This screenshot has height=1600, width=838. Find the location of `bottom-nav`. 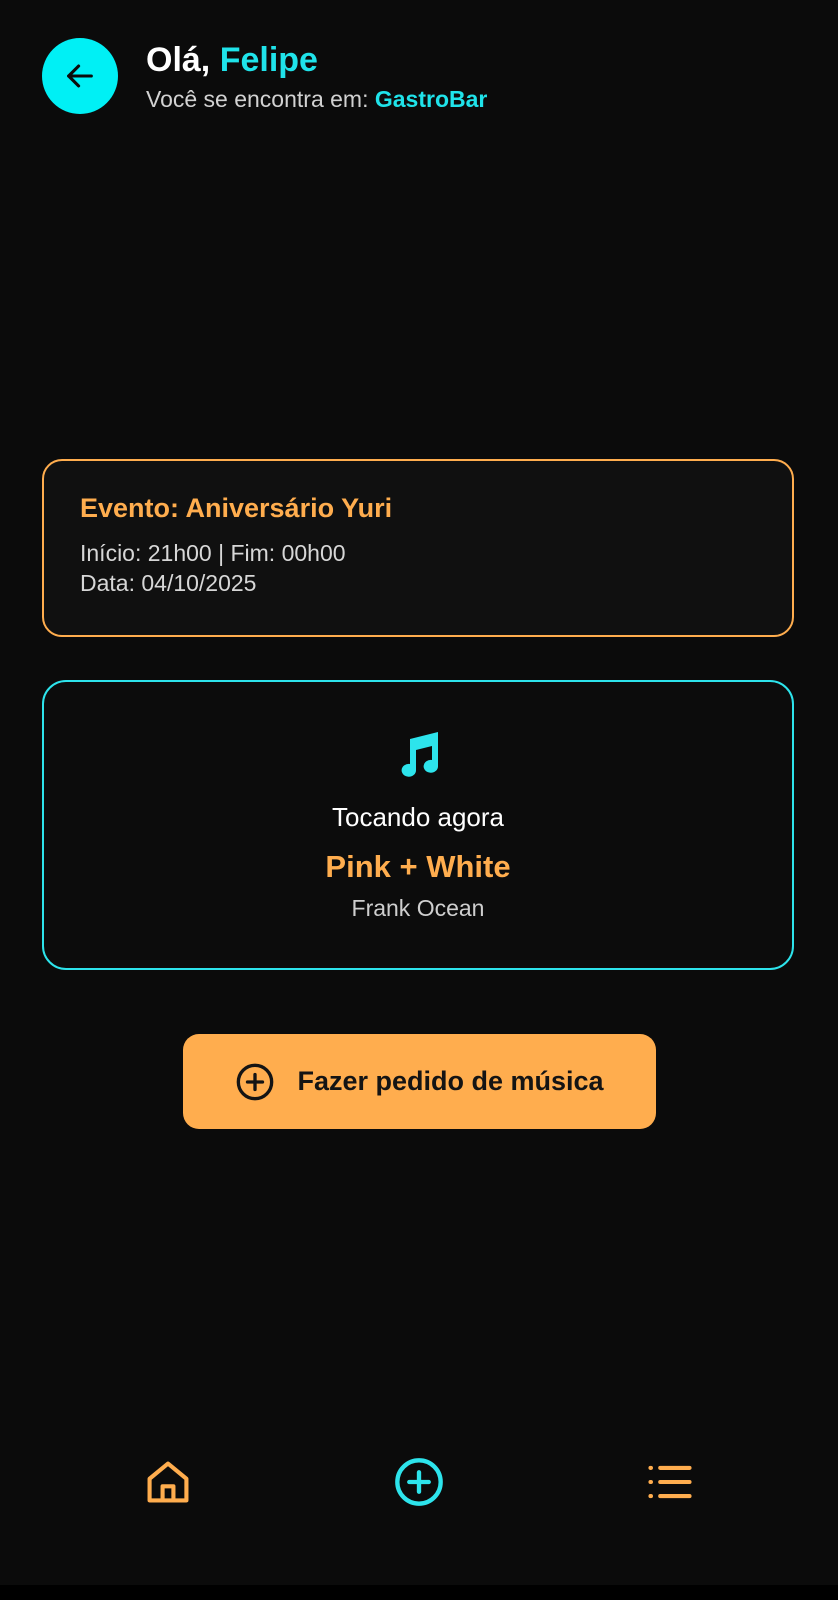

bottom-nav is located at coordinates (419, 1480).